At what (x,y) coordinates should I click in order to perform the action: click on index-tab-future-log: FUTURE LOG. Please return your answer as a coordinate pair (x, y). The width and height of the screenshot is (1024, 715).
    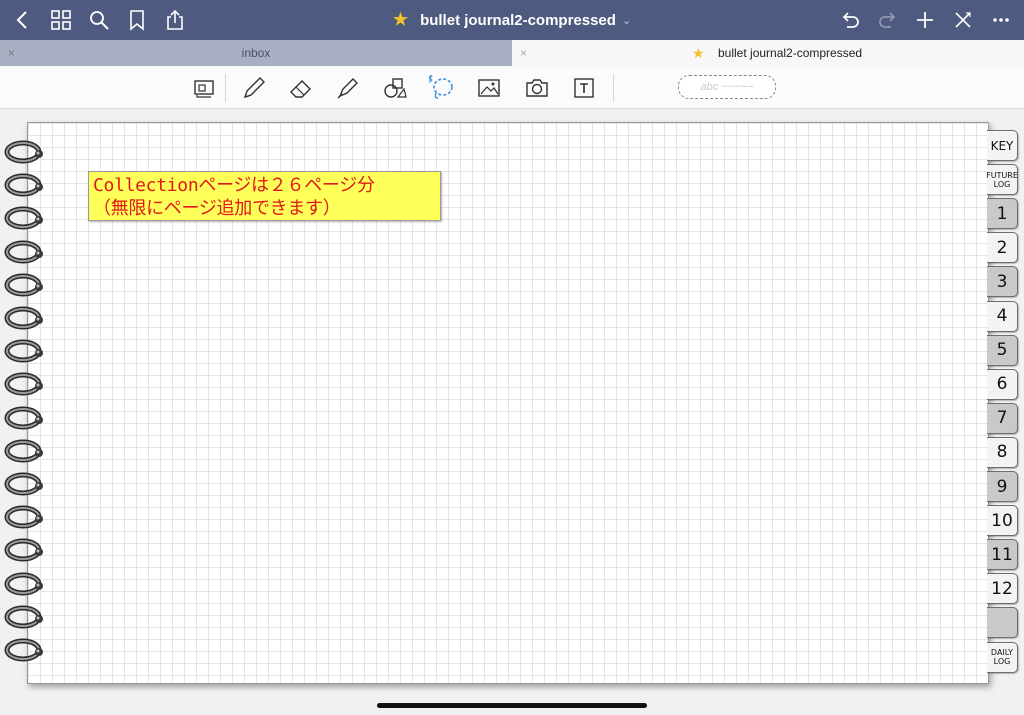
    Looking at the image, I should click on (1002, 180).